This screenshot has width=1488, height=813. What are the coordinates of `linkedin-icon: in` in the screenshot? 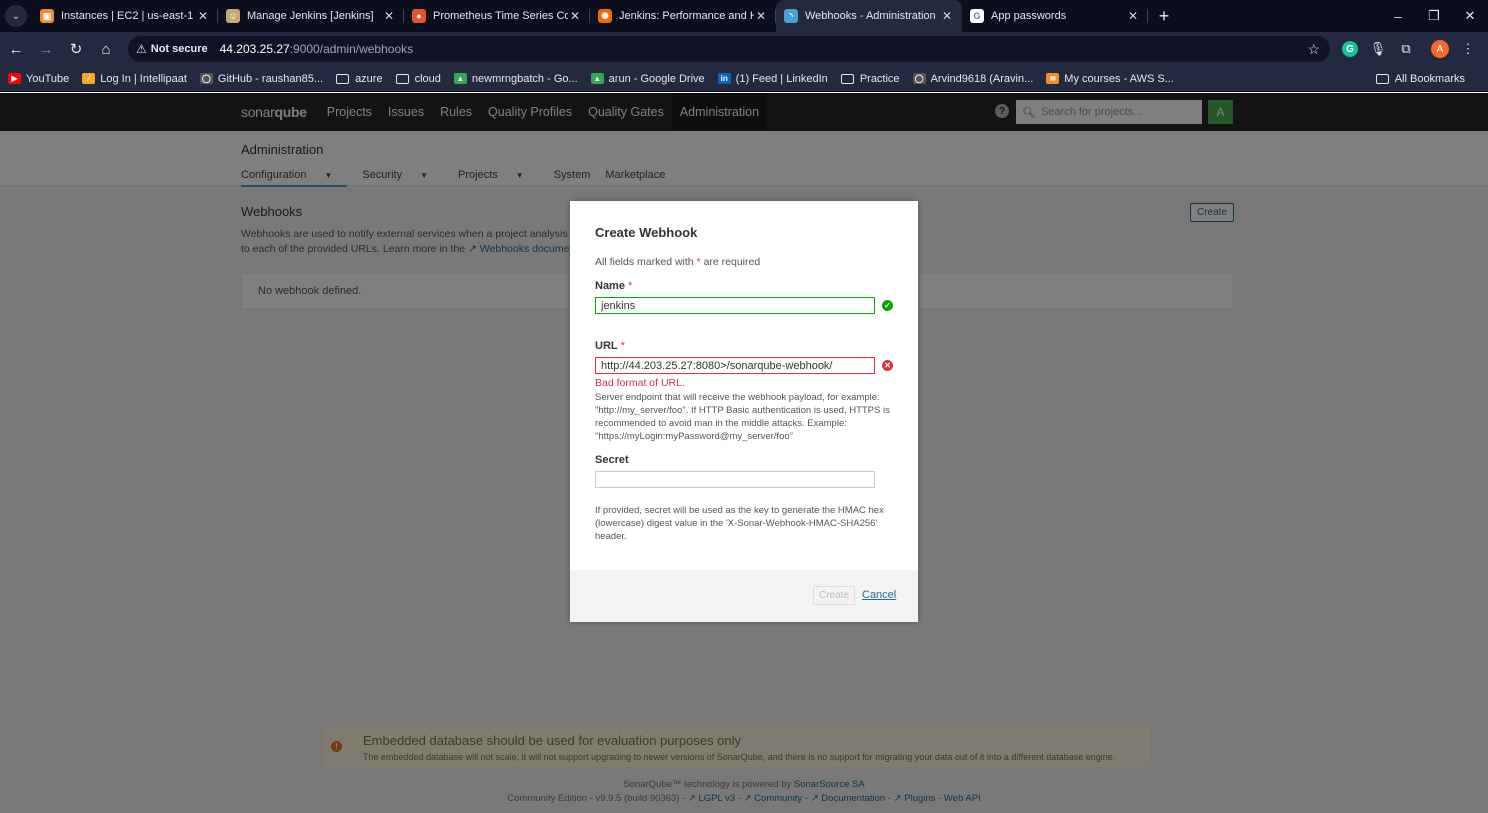 It's located at (724, 78).